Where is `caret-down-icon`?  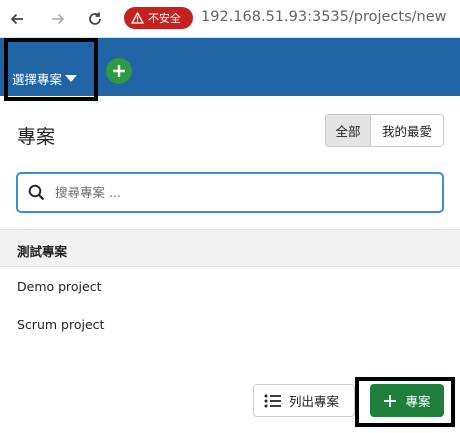
caret-down-icon is located at coordinates (71, 78).